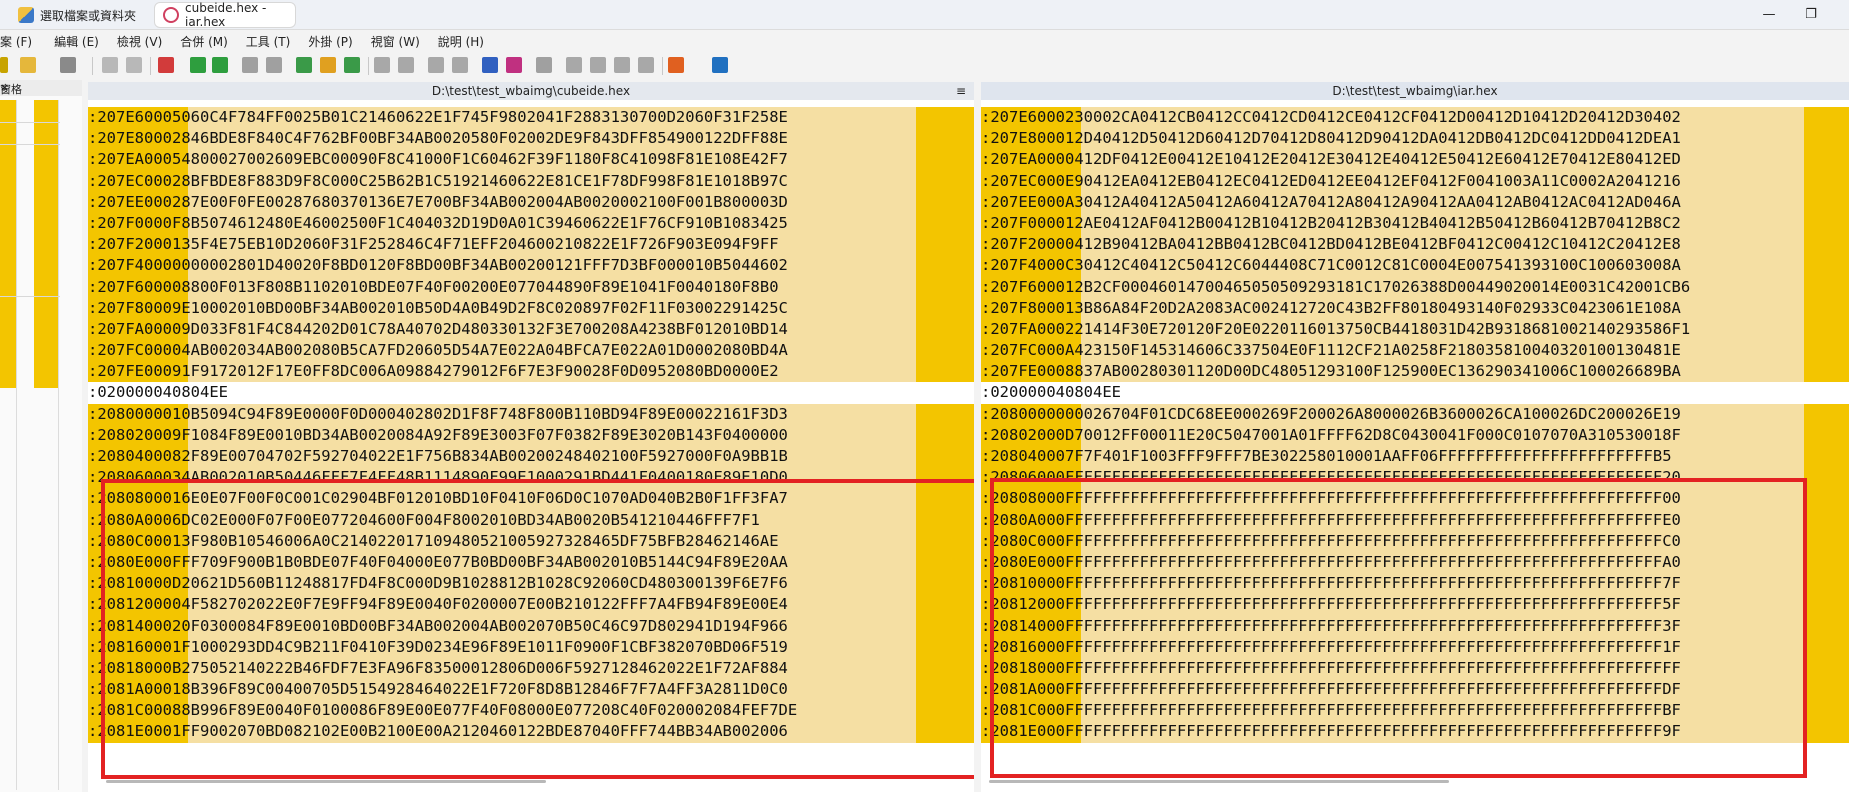  Describe the element at coordinates (622, 65) in the screenshot. I see `scroll-next-icon` at that location.